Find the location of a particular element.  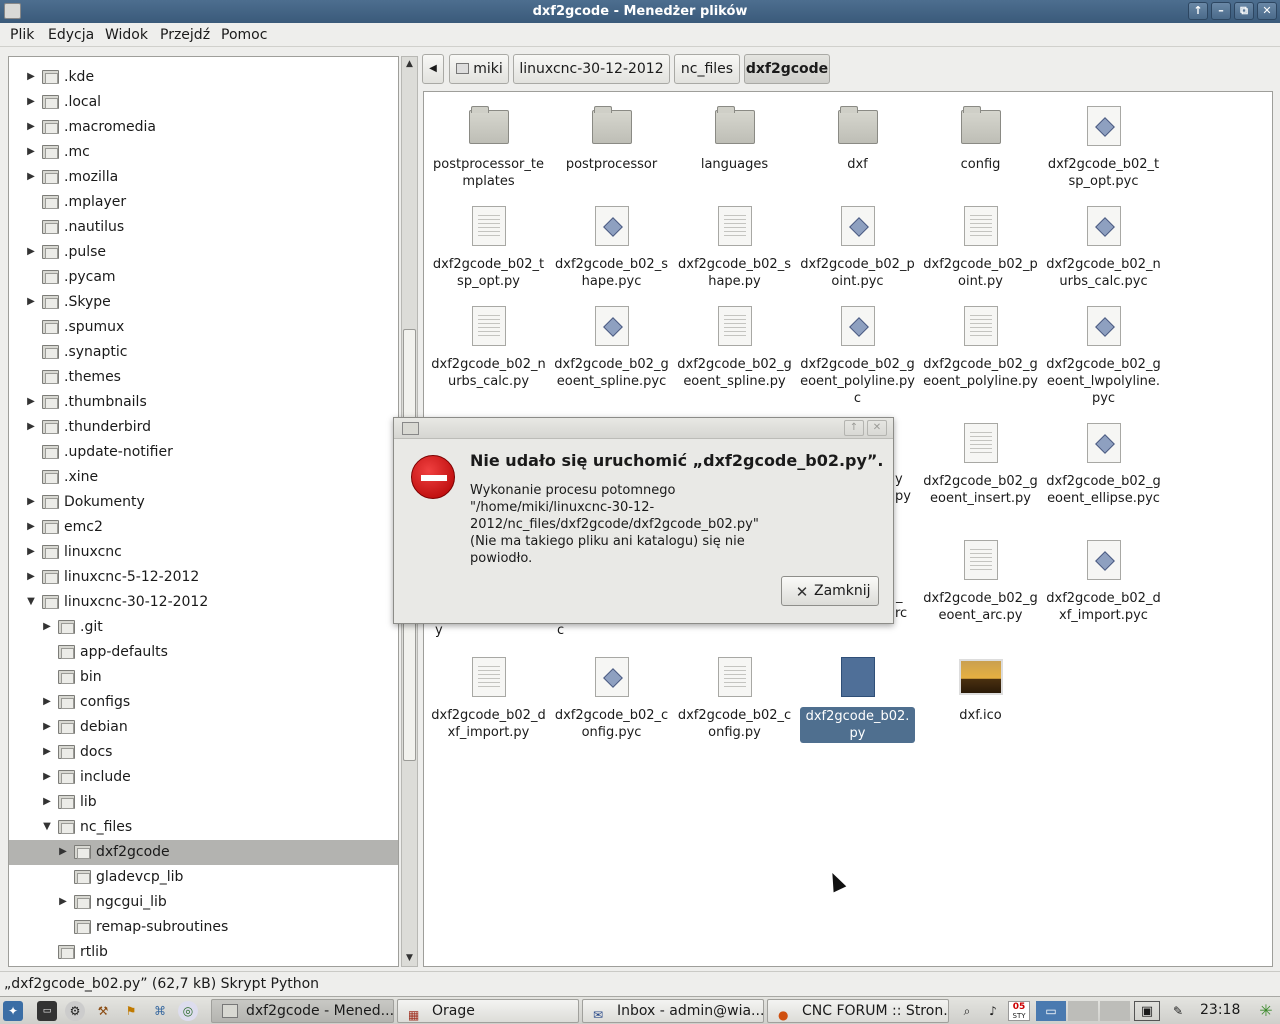

sidebar-item: ▶ .mozilla is located at coordinates (203, 177).